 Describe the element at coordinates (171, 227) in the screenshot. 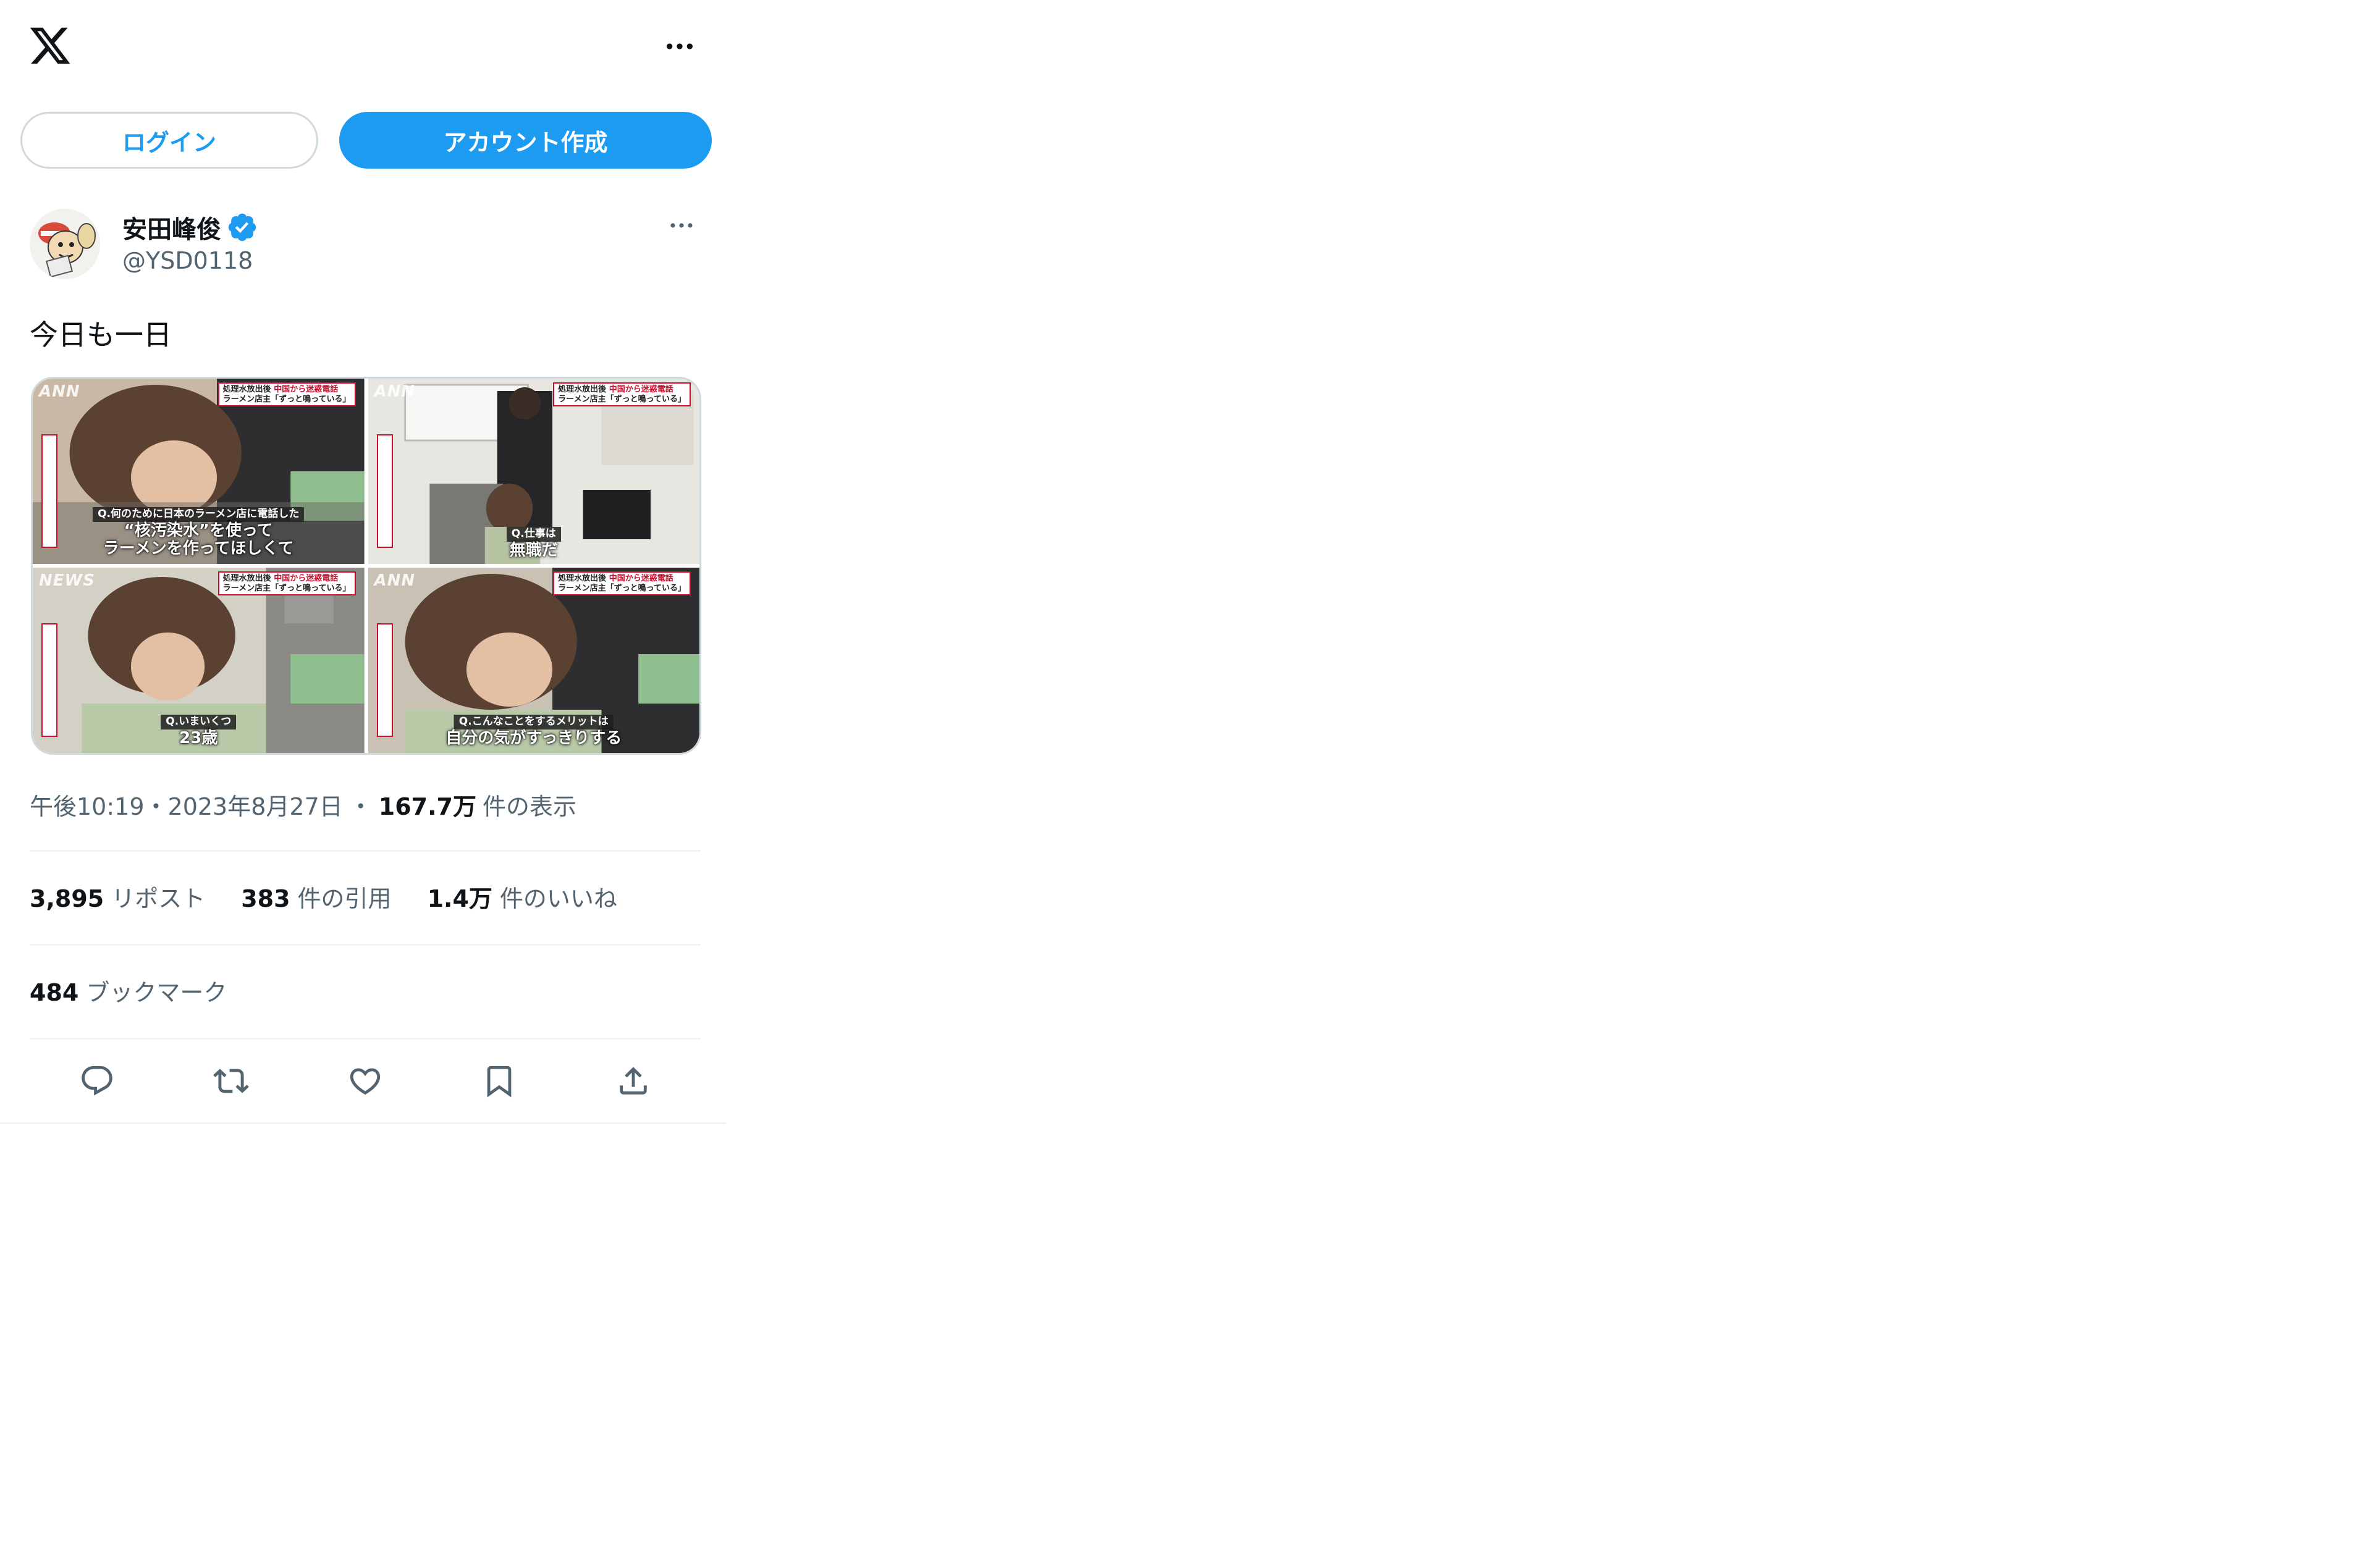

I see `author-name: 安田峰俊` at that location.